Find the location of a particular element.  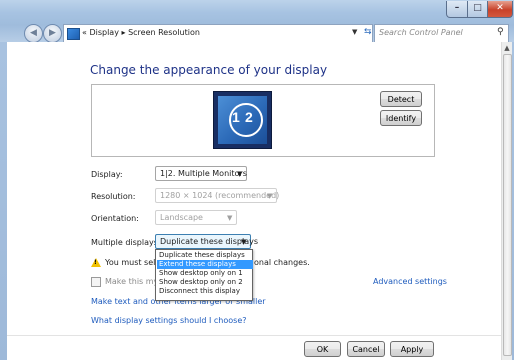

breadcrumb-item-display: Display is located at coordinates (104, 32).